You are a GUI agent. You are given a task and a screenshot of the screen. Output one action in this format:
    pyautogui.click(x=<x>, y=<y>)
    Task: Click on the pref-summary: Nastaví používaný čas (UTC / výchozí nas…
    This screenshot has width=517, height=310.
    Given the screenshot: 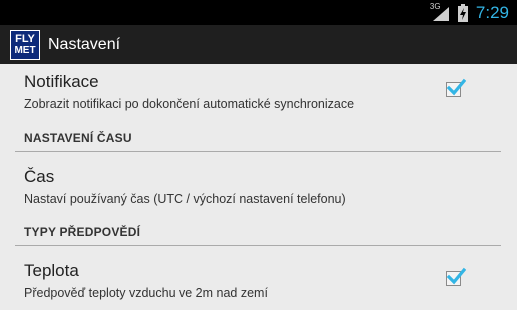 What is the action you would take?
    pyautogui.click(x=185, y=199)
    